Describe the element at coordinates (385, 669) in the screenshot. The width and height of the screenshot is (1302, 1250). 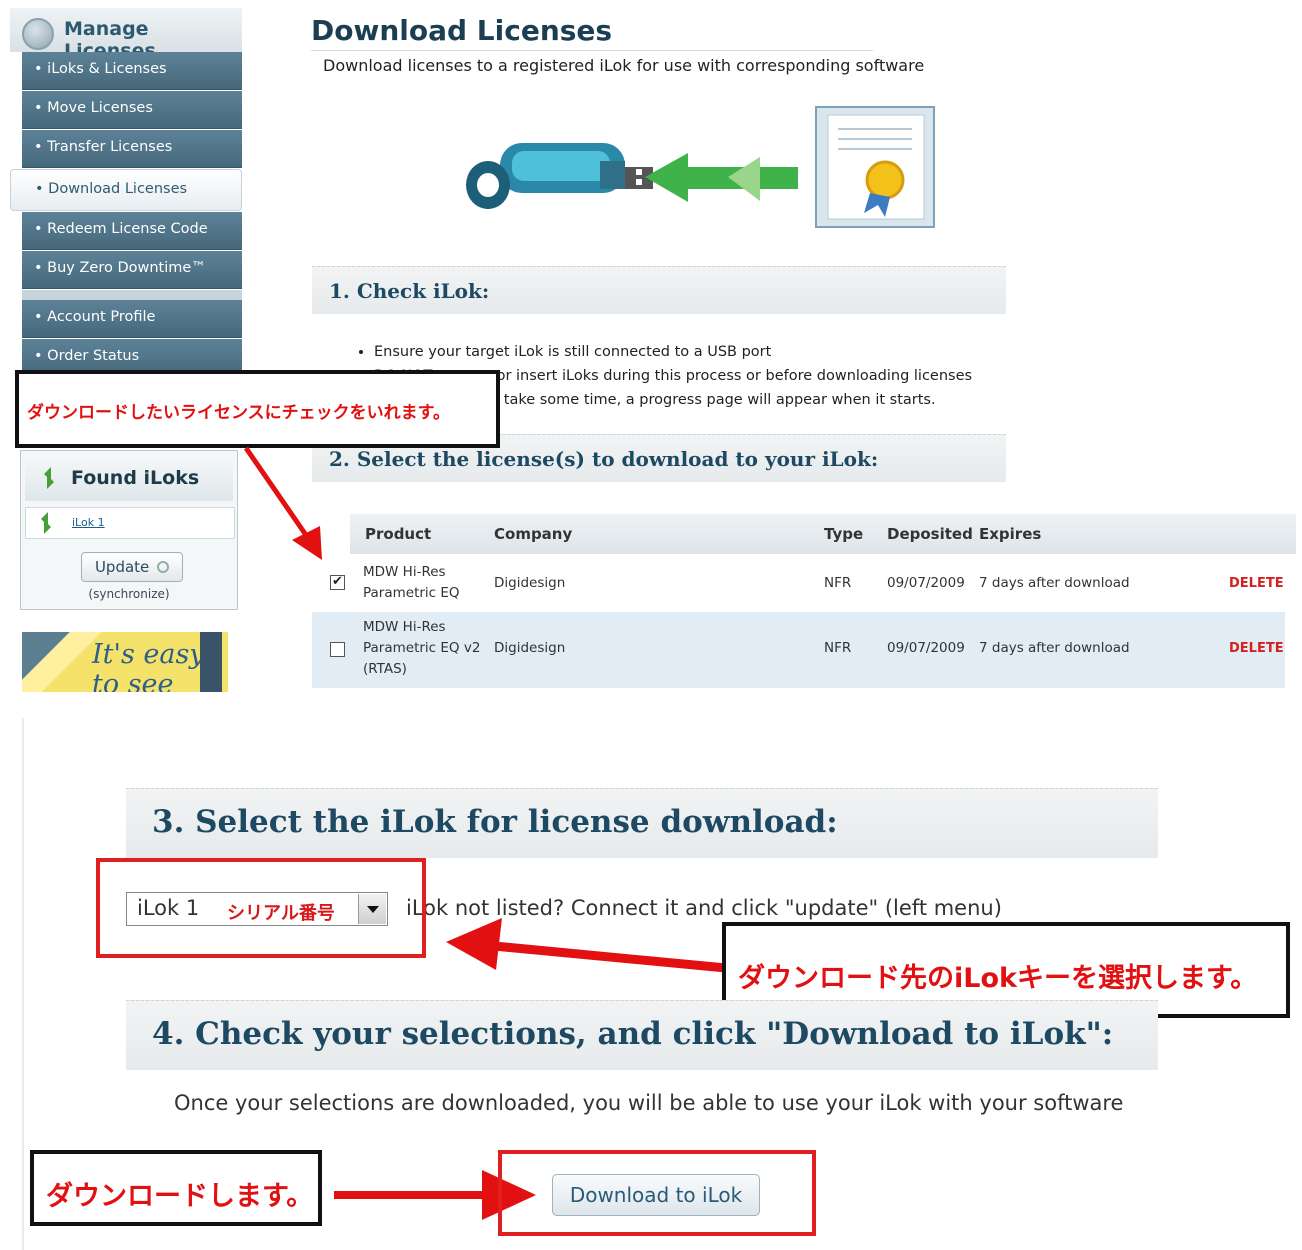
I see `product-name-line: (RTAS)` at that location.